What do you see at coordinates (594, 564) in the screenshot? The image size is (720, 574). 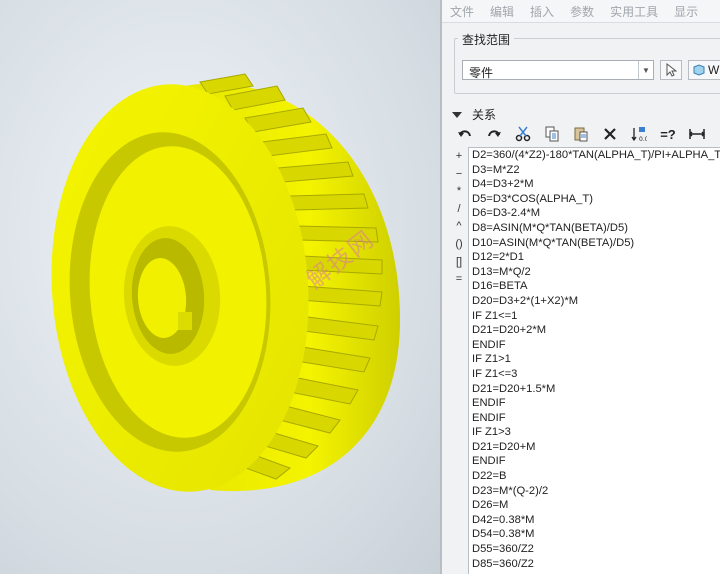 I see `relation-line: D85=360/Z2` at bounding box center [594, 564].